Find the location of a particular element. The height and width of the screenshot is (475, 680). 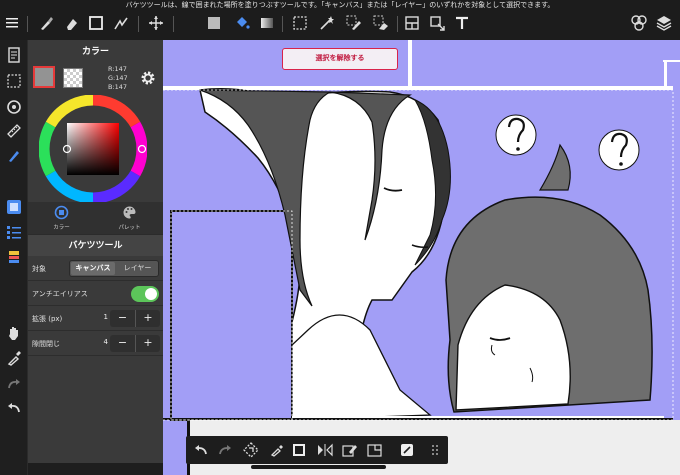

color-wheel is located at coordinates (93, 149).